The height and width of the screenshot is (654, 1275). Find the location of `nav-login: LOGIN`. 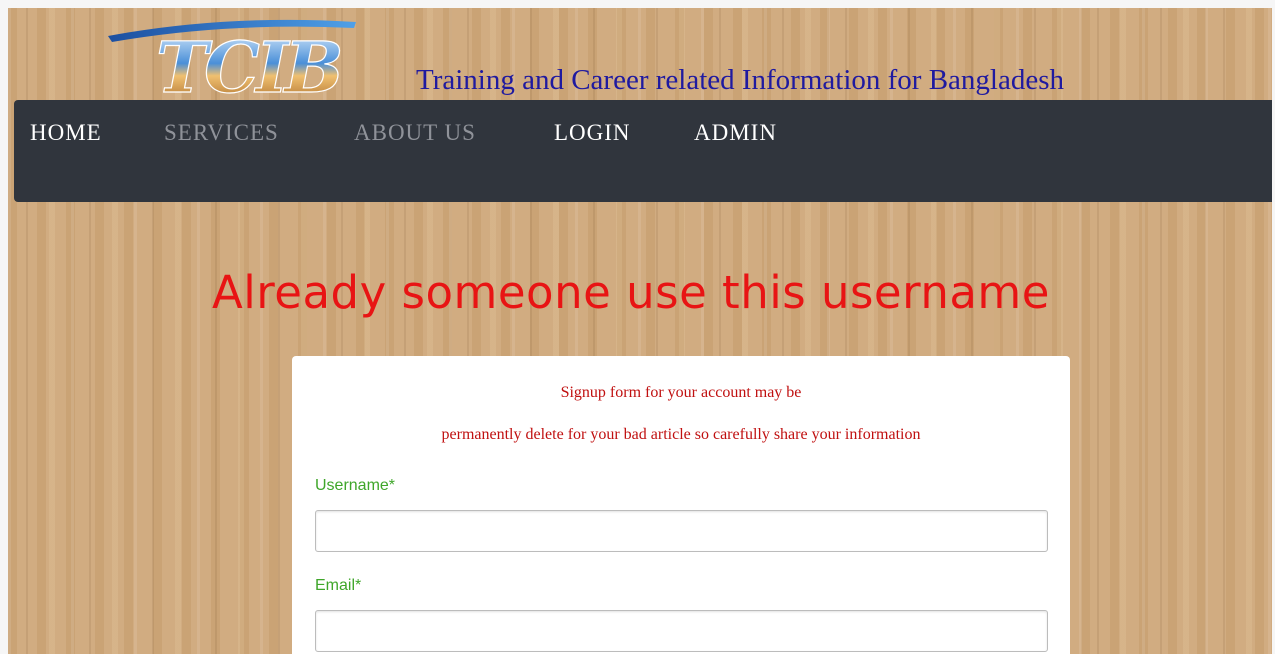

nav-login: LOGIN is located at coordinates (592, 133).